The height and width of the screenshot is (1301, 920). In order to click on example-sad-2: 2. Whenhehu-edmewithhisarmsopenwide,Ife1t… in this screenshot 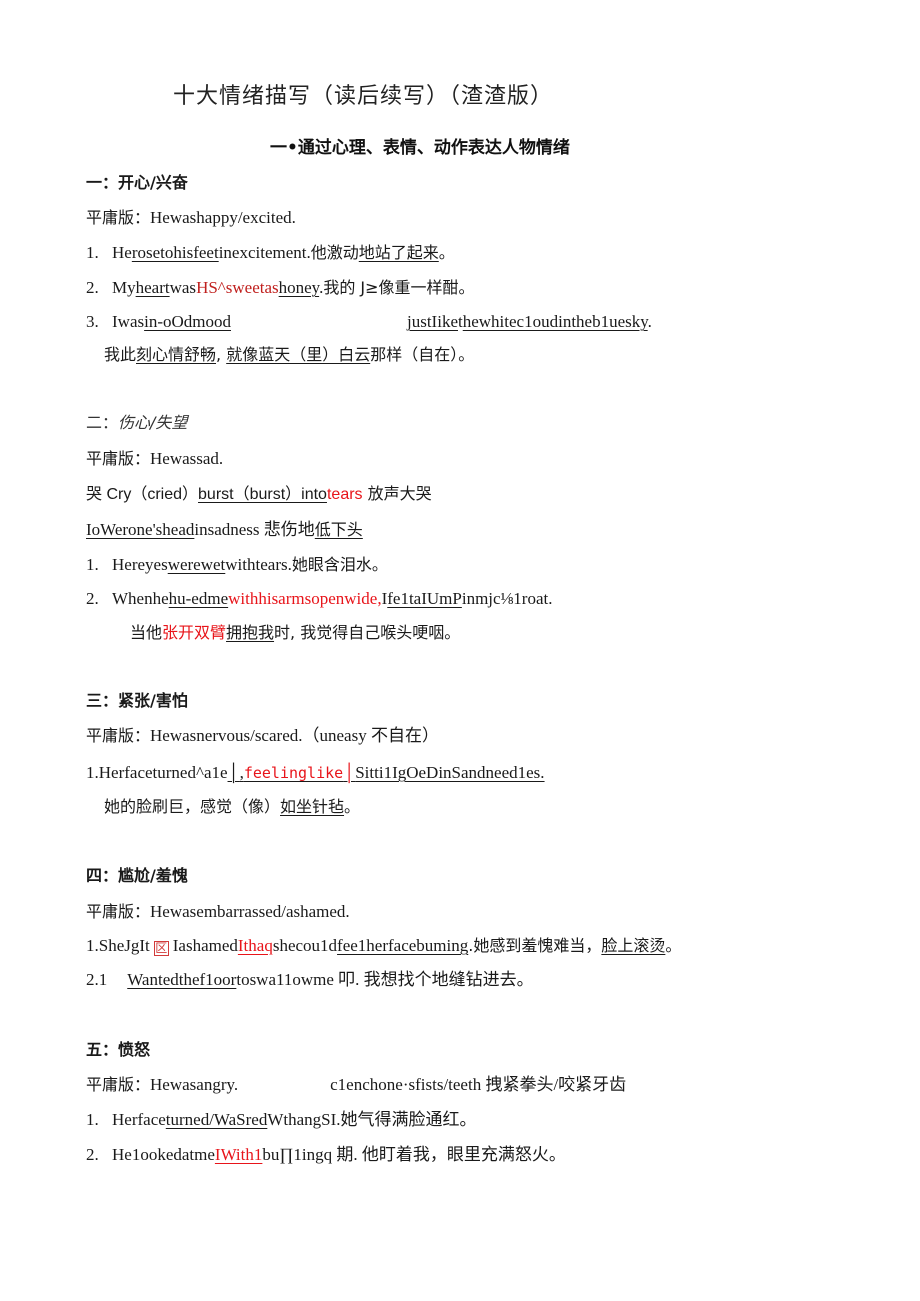, I will do `click(319, 599)`.